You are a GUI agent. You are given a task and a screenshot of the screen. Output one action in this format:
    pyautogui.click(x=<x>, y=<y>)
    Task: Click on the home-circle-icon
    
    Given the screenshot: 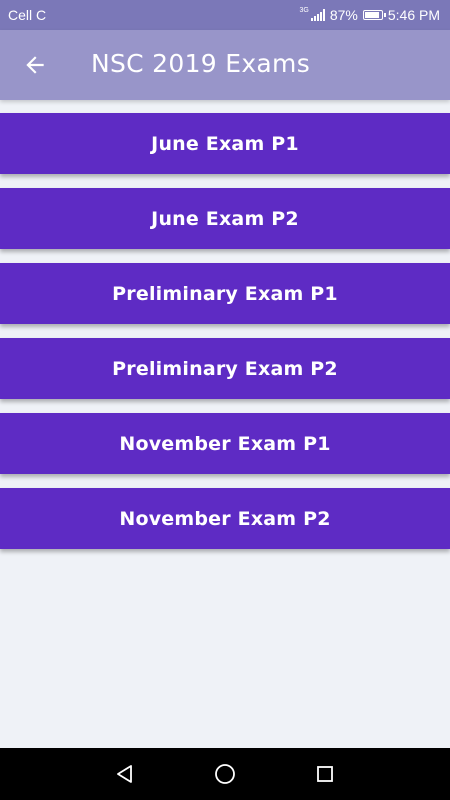 What is the action you would take?
    pyautogui.click(x=225, y=774)
    